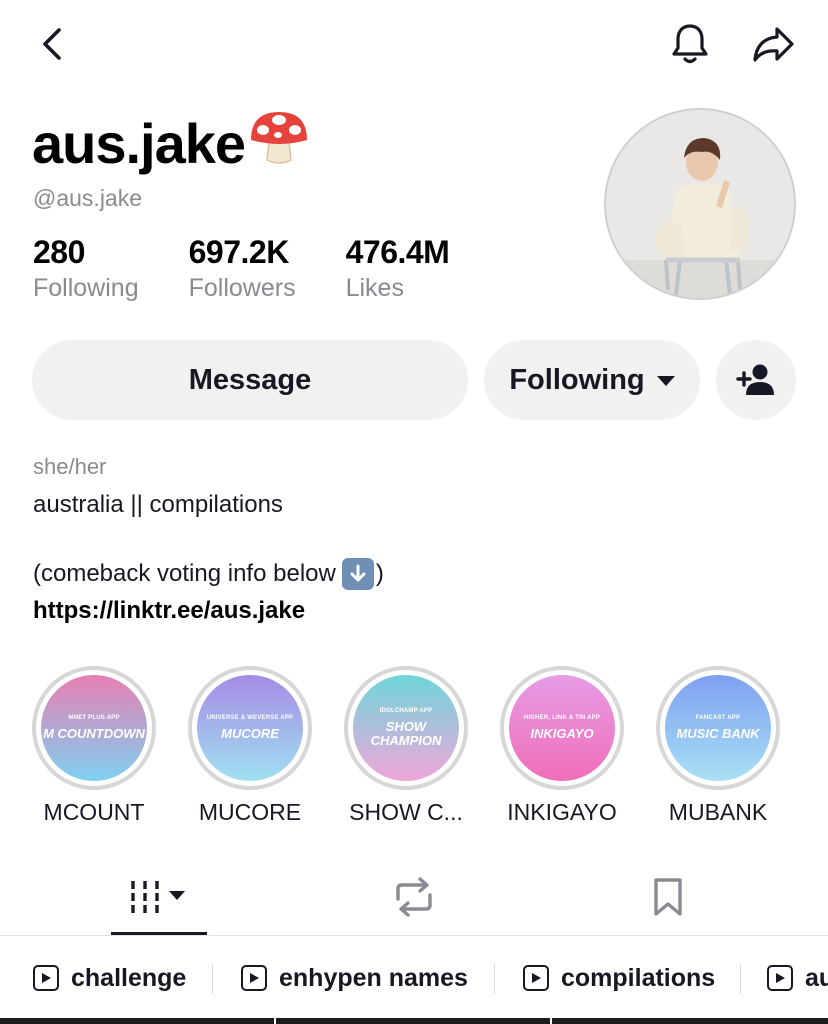  Describe the element at coordinates (86, 270) in the screenshot. I see `stat-following: 280 Following` at that location.